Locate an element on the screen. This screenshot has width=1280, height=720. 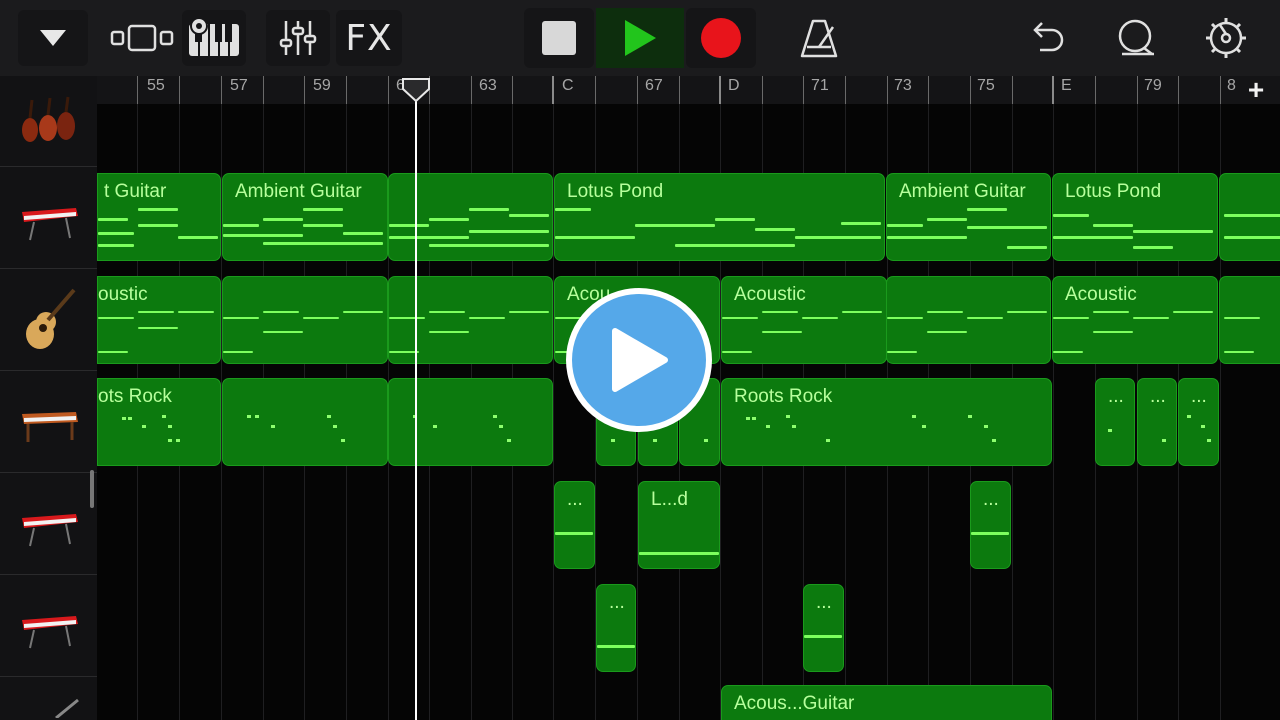
stop-icon is located at coordinates (559, 38).